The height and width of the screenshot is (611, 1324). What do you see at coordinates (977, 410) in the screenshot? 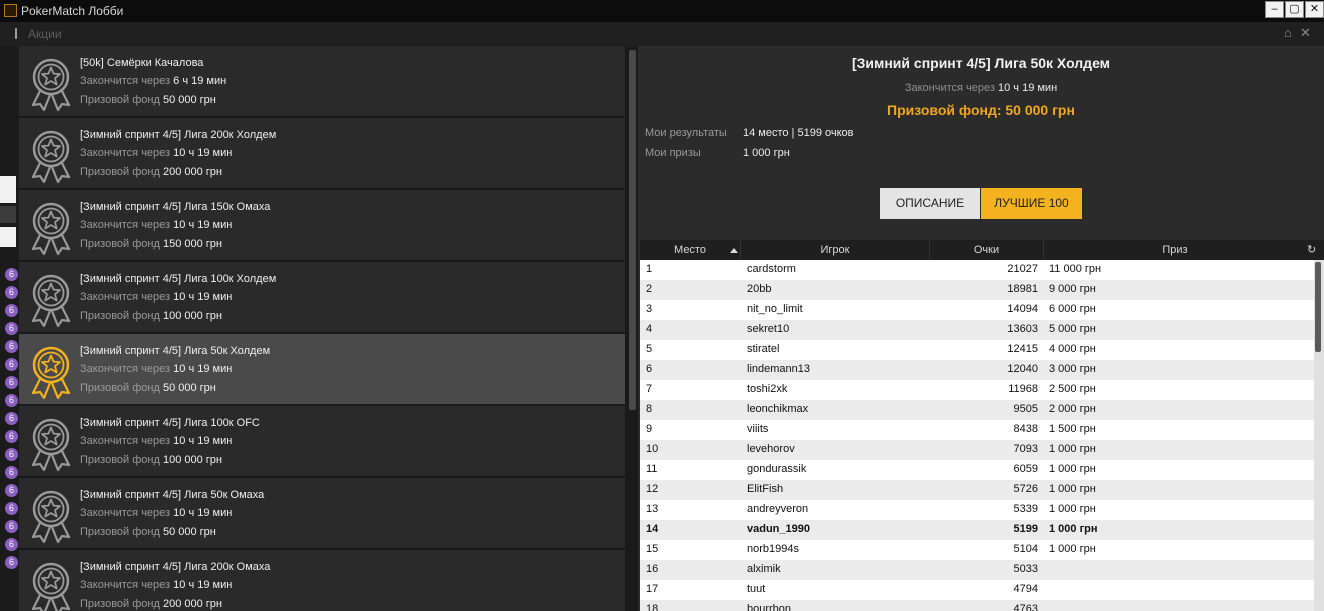
I see `leaderboard-row: 8 leonchikmax 9505 2 000 грн` at bounding box center [977, 410].